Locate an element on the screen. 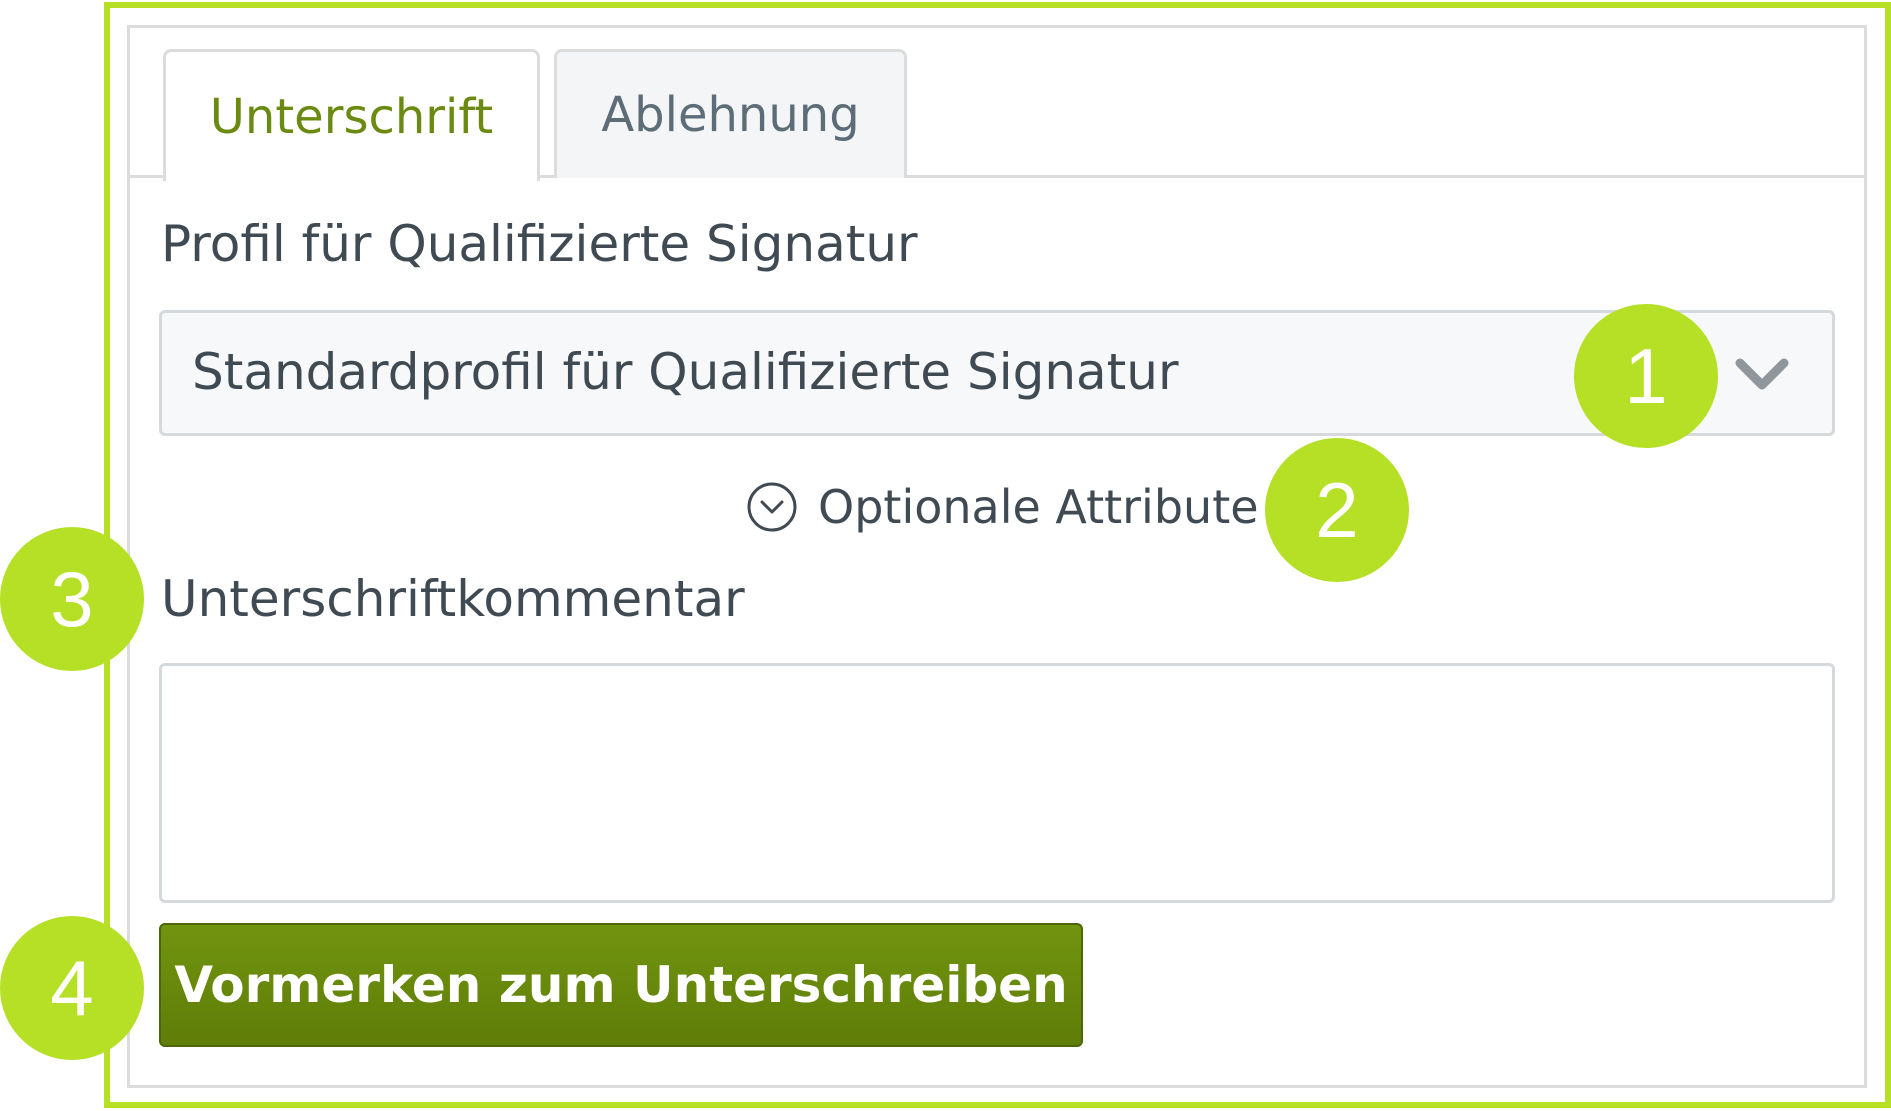  annotation-badge-1: 1 is located at coordinates (1646, 376).